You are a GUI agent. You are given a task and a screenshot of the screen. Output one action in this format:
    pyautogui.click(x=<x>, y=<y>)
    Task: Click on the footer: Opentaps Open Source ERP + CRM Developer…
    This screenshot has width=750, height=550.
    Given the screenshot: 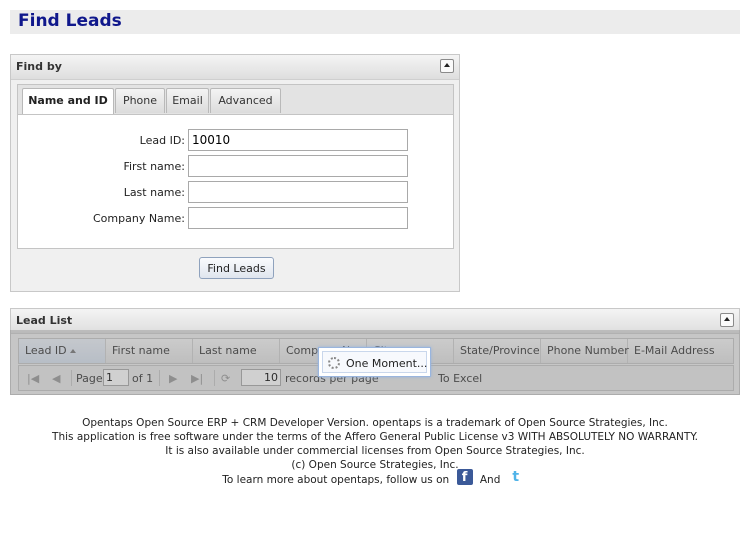 What is the action you would take?
    pyautogui.click(x=375, y=452)
    